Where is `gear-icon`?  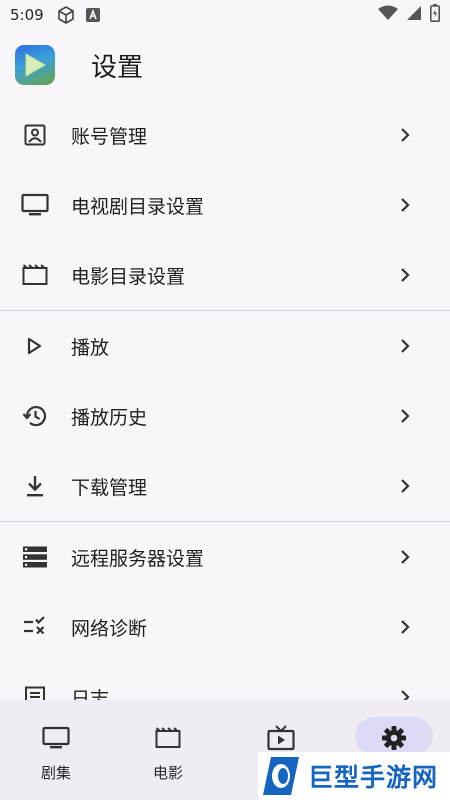
gear-icon is located at coordinates (394, 738).